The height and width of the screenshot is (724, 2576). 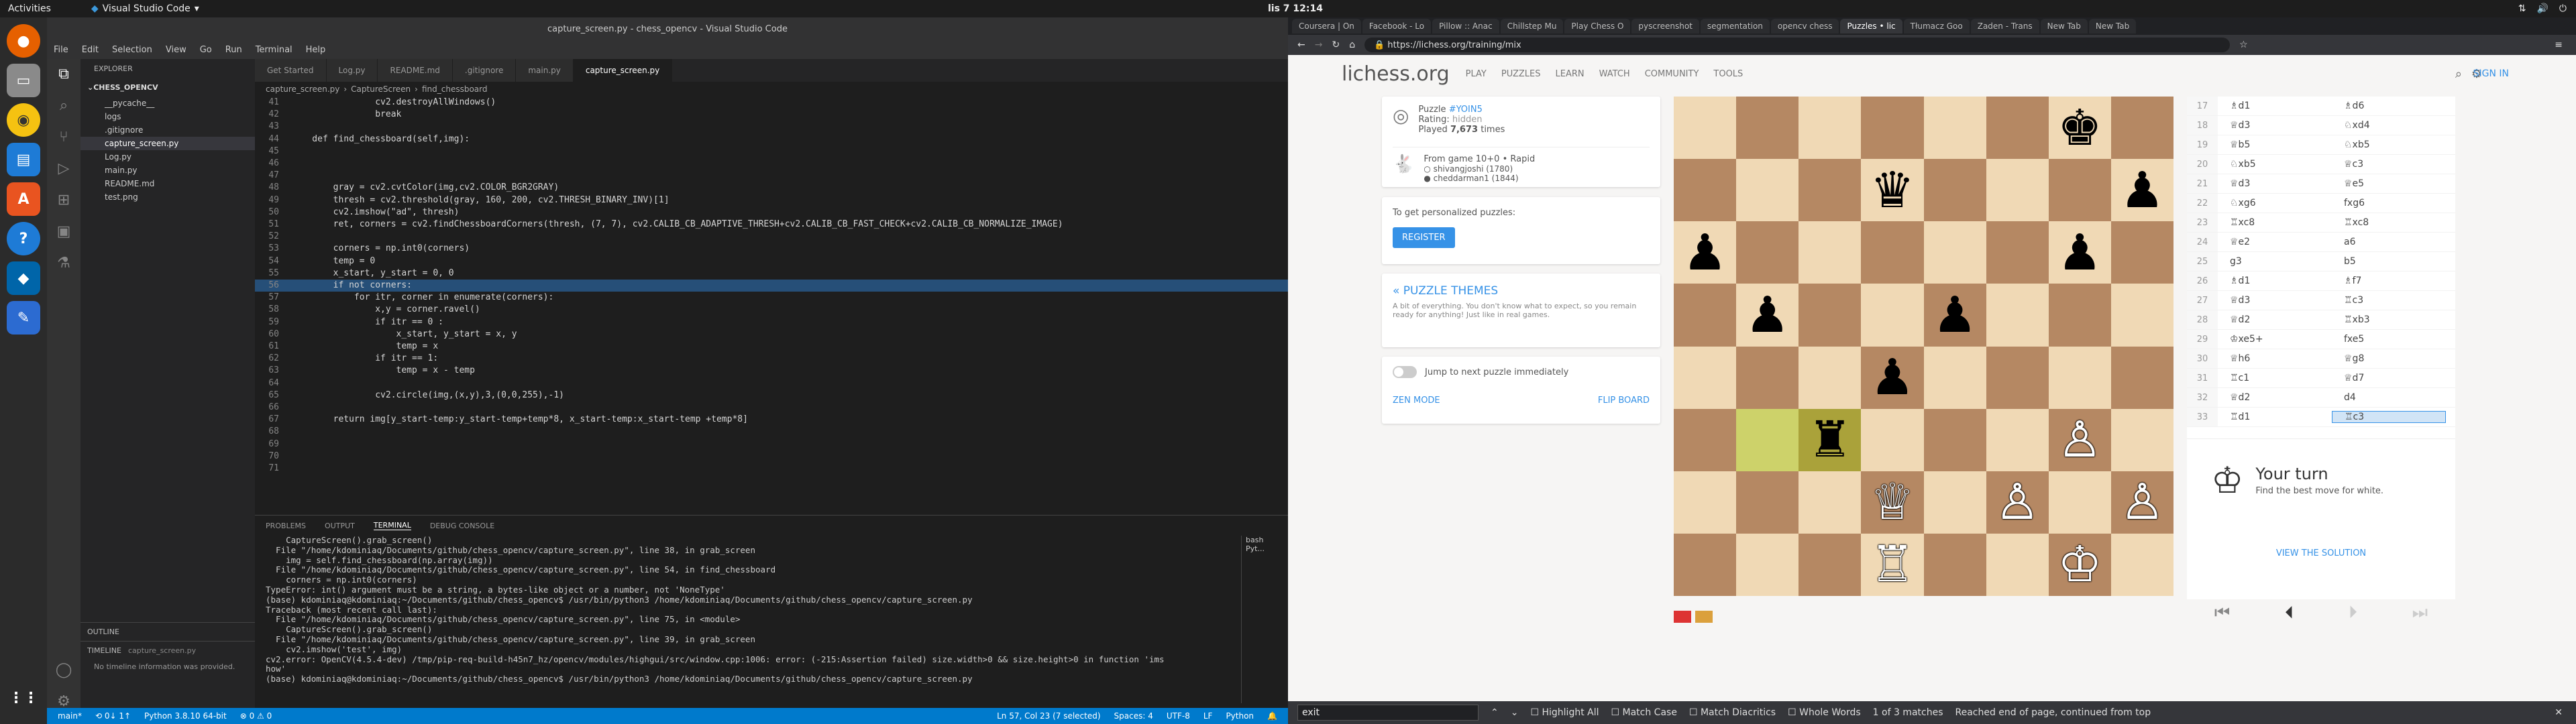 What do you see at coordinates (23, 698) in the screenshot?
I see `show-apps-icon: ⋮⋮` at bounding box center [23, 698].